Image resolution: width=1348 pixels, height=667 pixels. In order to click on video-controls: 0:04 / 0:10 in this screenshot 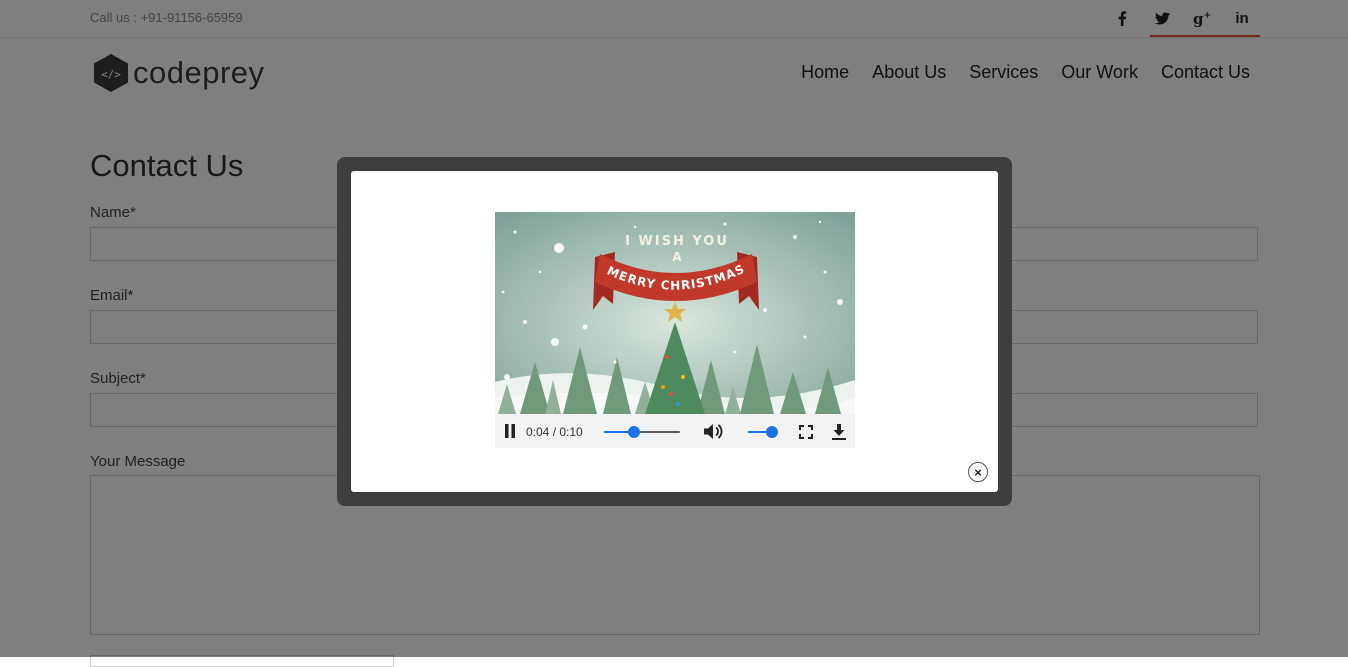, I will do `click(675, 431)`.